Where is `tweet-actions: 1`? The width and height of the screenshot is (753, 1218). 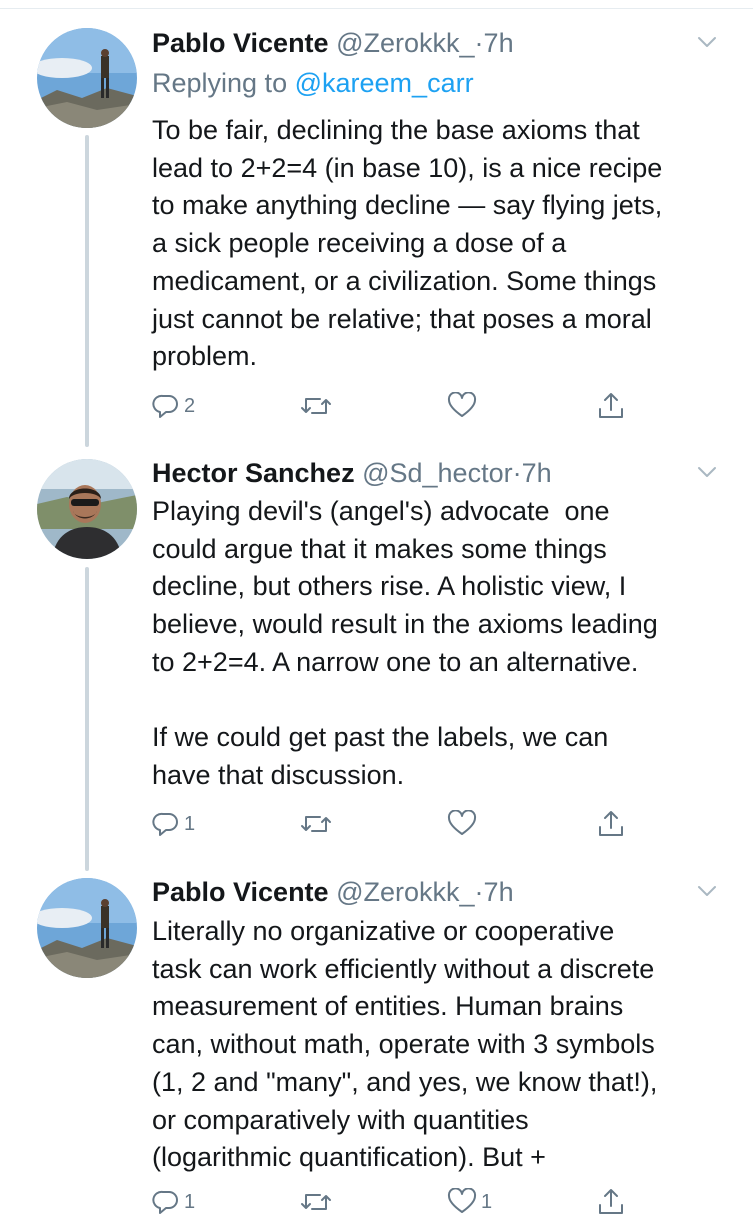 tweet-actions: 1 is located at coordinates (392, 824).